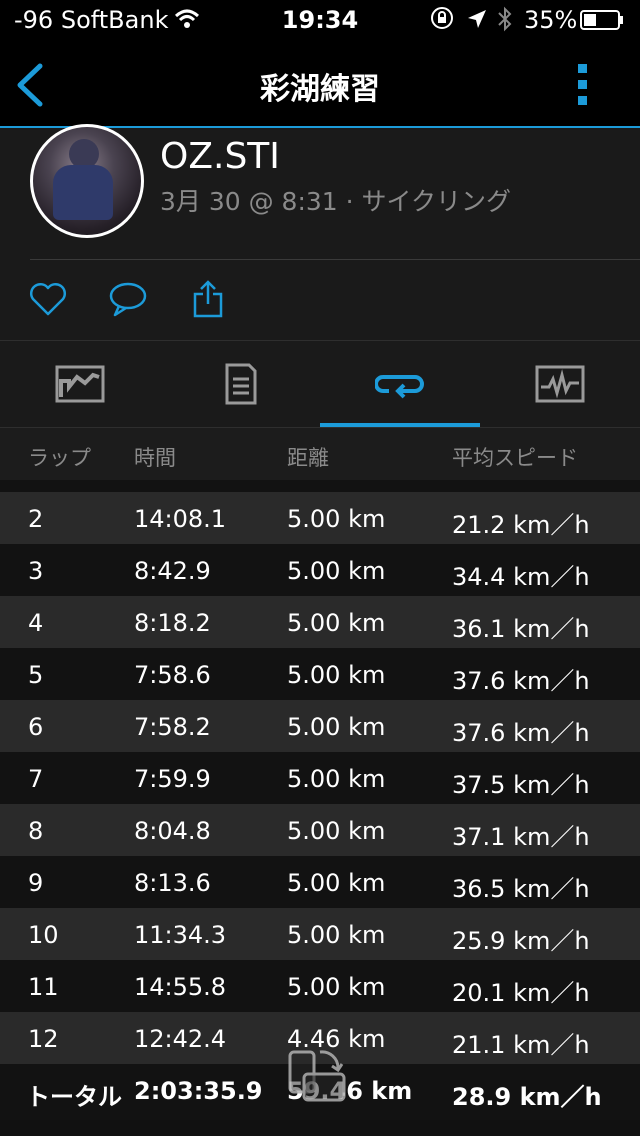 This screenshot has height=1136, width=640. I want to click on divider, so click(335, 259).